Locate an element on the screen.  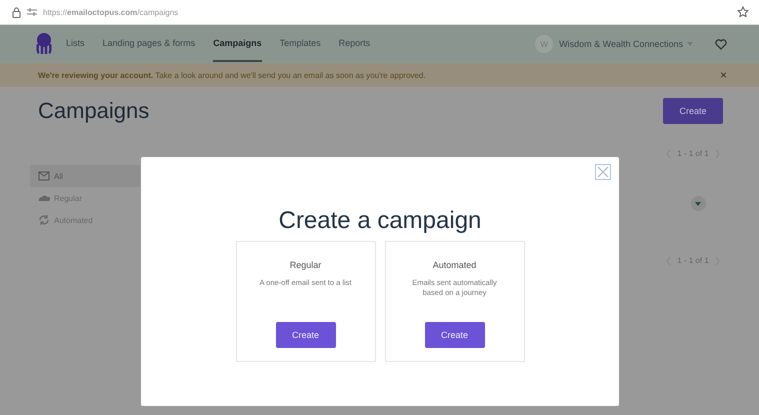
banner-message: We're reviewing your account. Take a look around and we'll send you an email as soon as you're approved. is located at coordinates (232, 75).